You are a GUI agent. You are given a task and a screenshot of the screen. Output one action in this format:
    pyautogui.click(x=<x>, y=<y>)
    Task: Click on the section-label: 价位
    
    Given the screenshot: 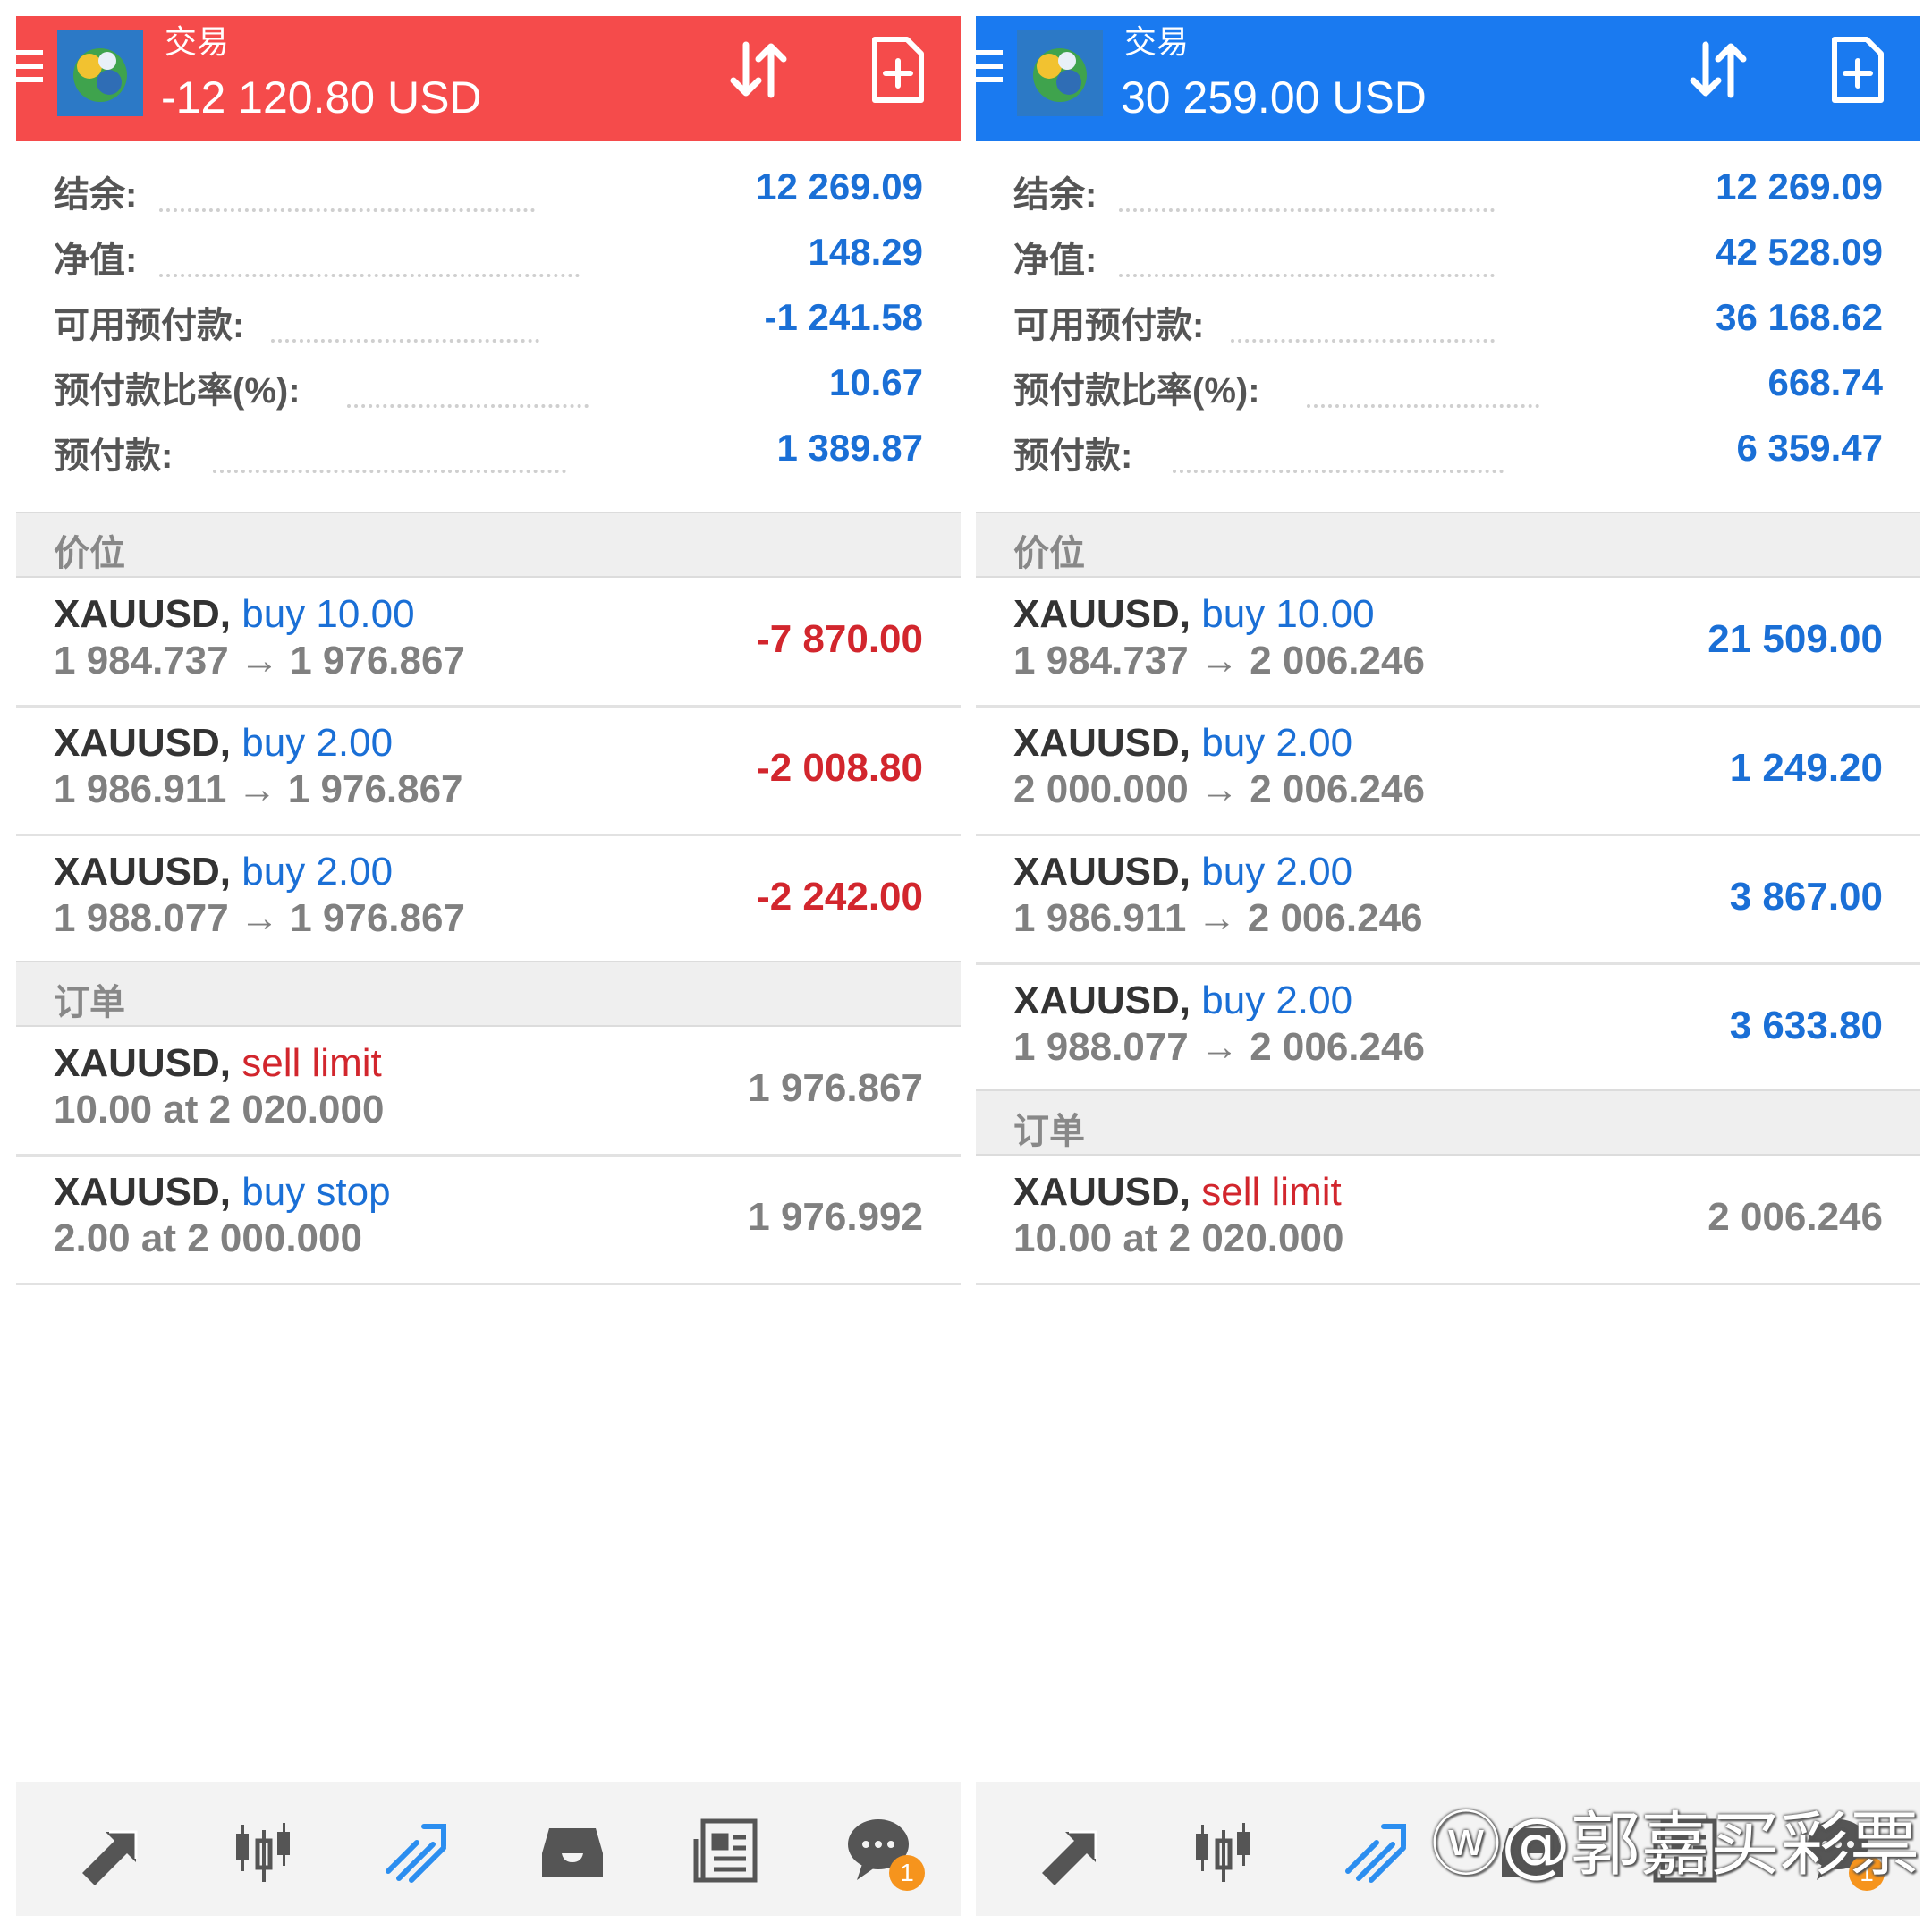 What is the action you would take?
    pyautogui.click(x=1049, y=553)
    